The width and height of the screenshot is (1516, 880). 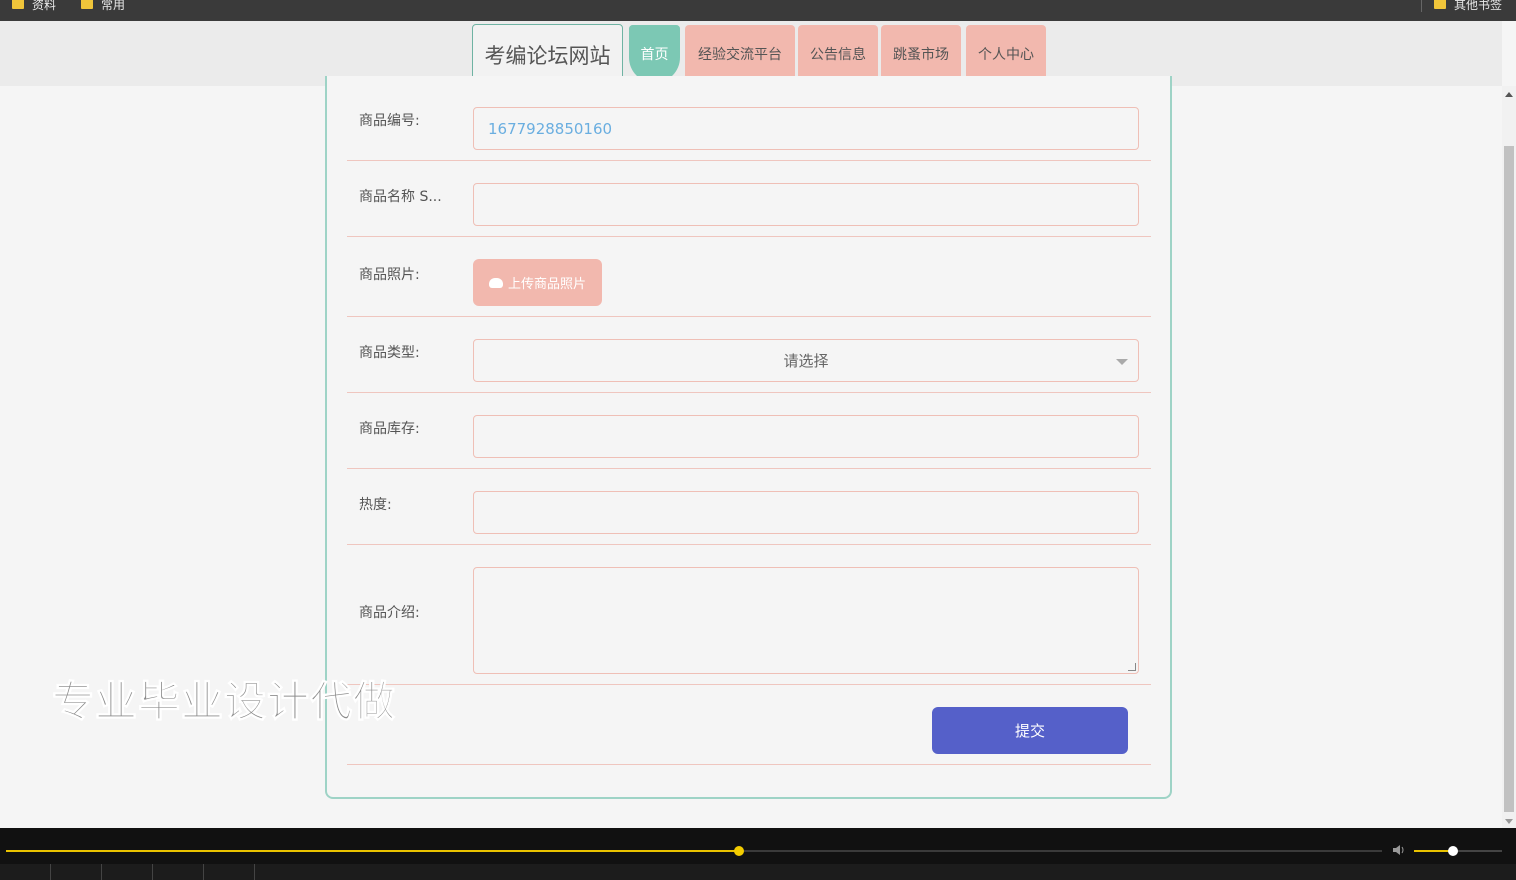 I want to click on bookmark-label: 常用, so click(x=113, y=6).